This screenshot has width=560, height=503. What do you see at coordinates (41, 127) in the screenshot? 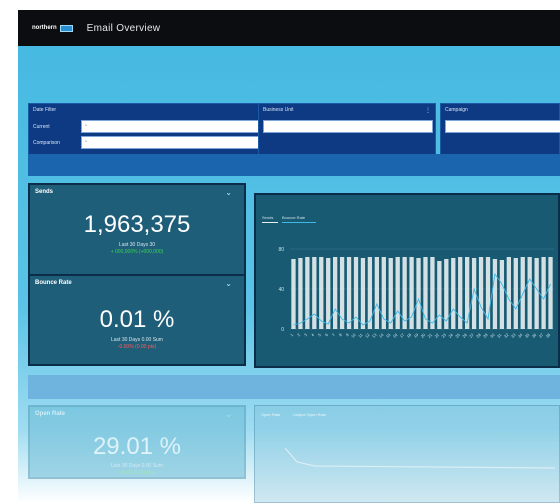
I see `current-date-label: Current` at bounding box center [41, 127].